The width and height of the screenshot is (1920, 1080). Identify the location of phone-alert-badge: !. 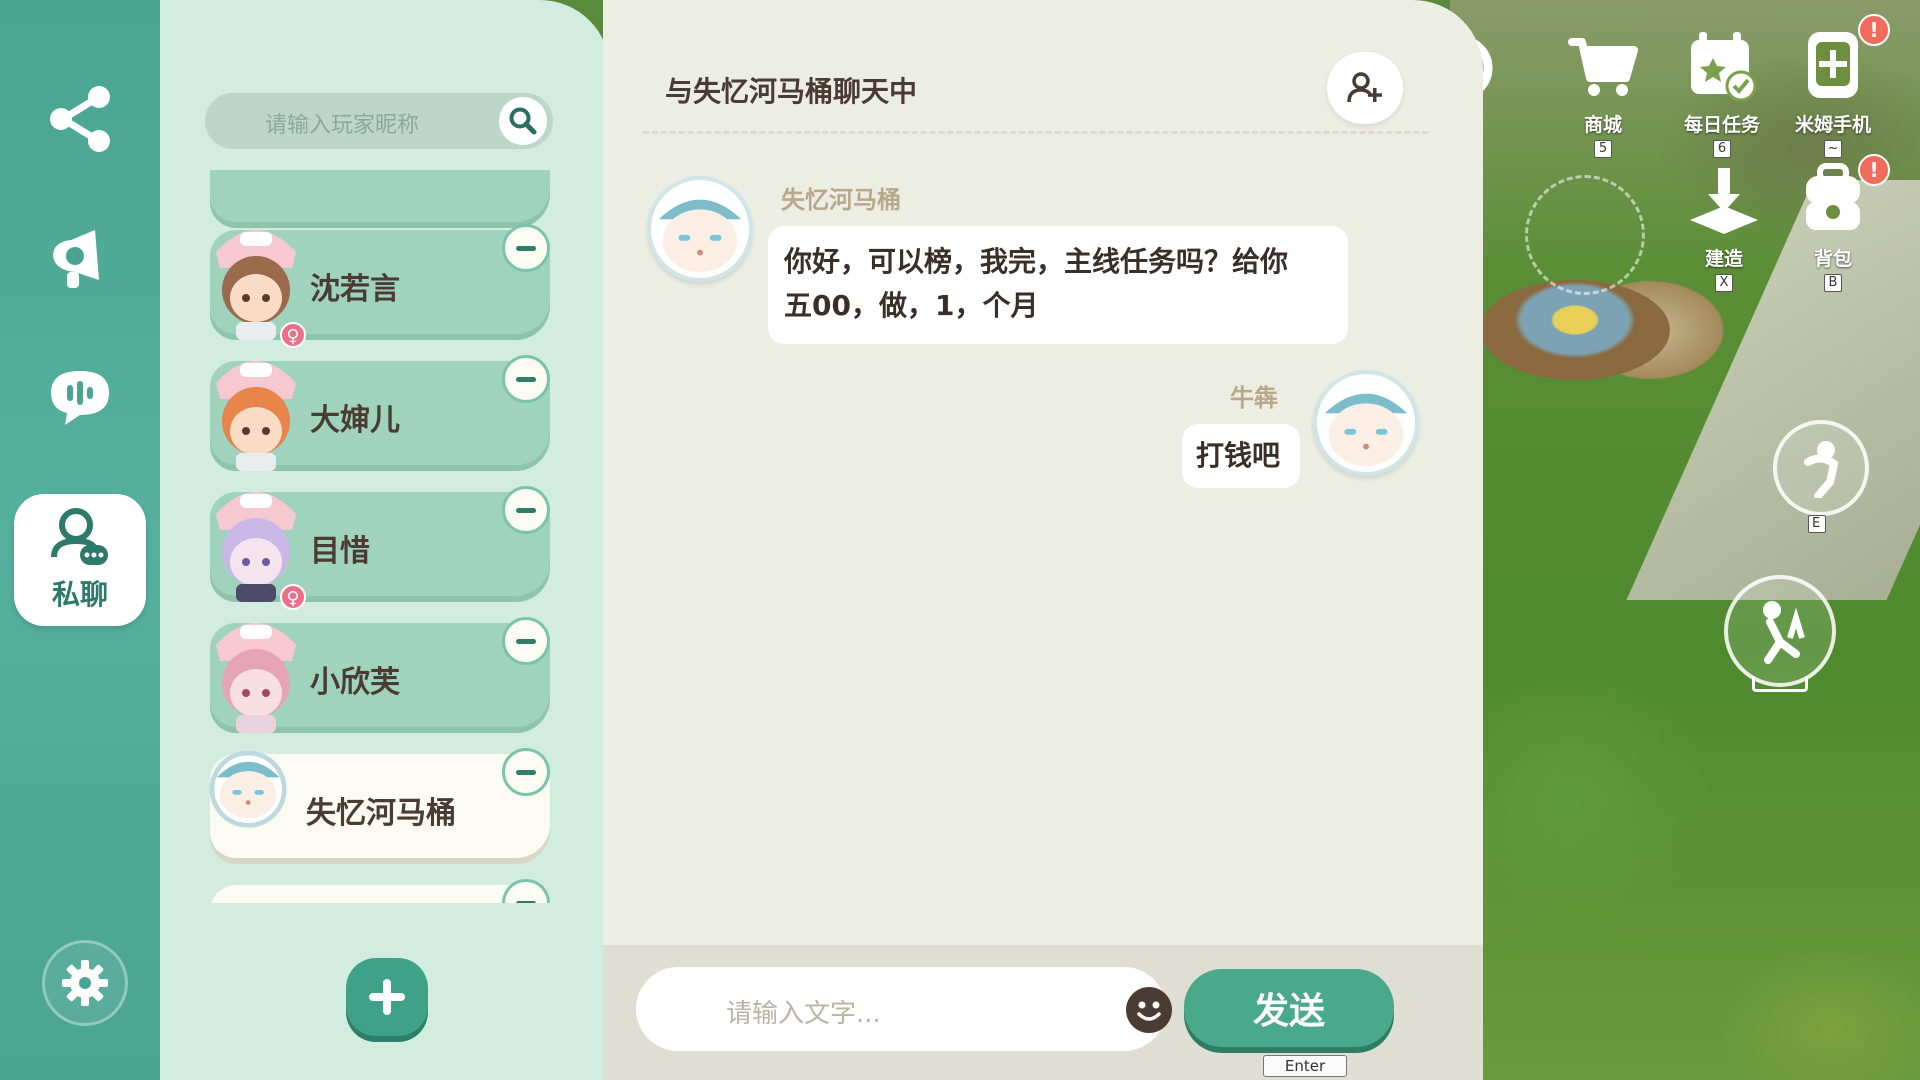
(1874, 30).